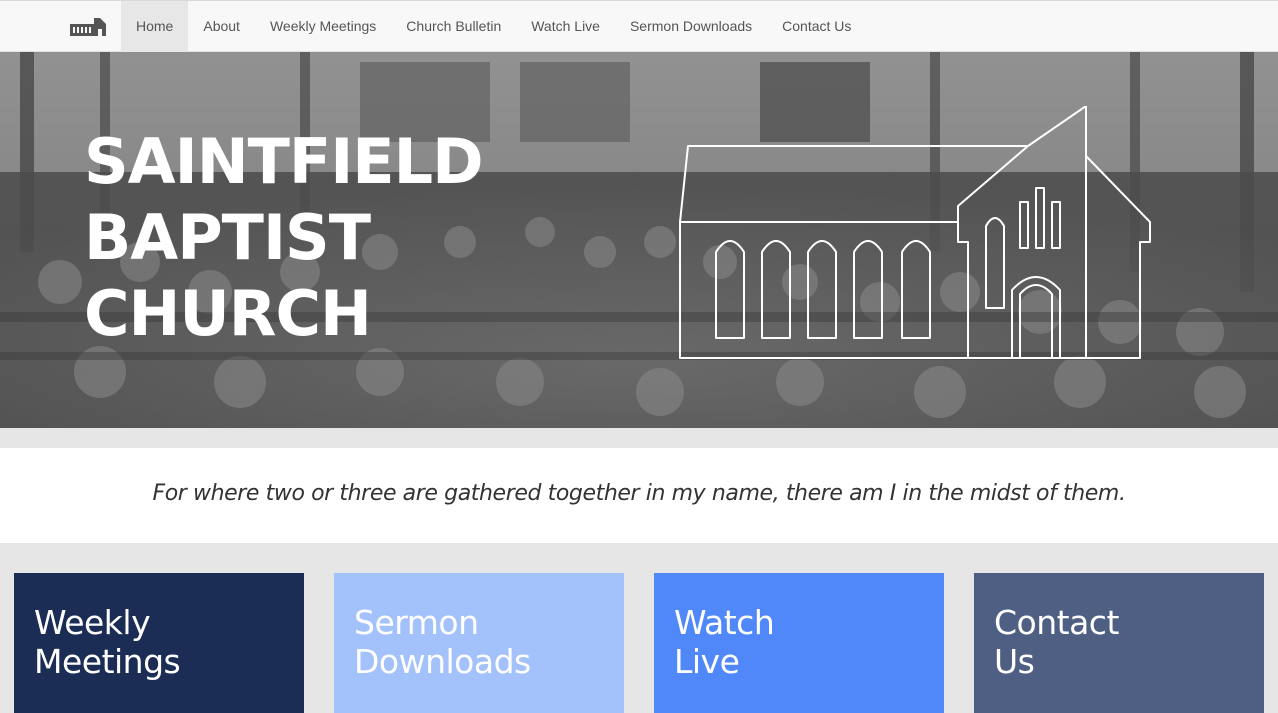 The width and height of the screenshot is (1278, 713). What do you see at coordinates (816, 26) in the screenshot?
I see `nav-contact-us: Contact Us` at bounding box center [816, 26].